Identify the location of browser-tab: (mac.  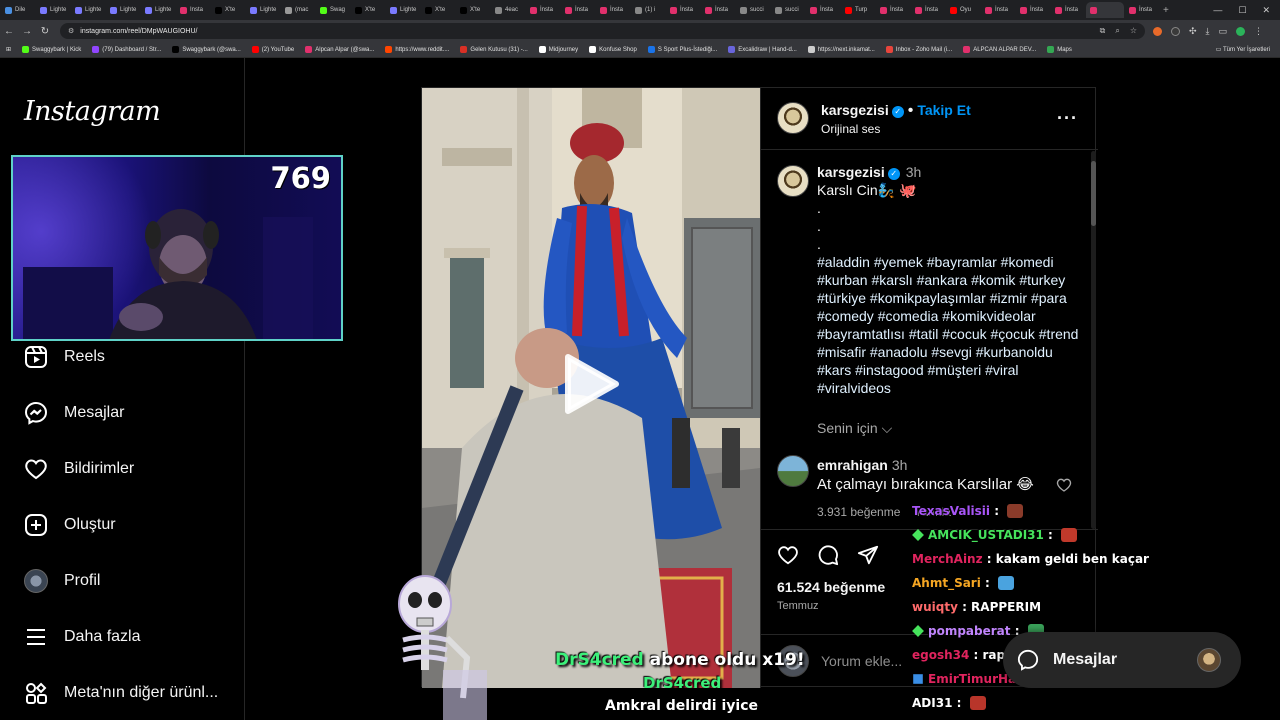
(298, 10).